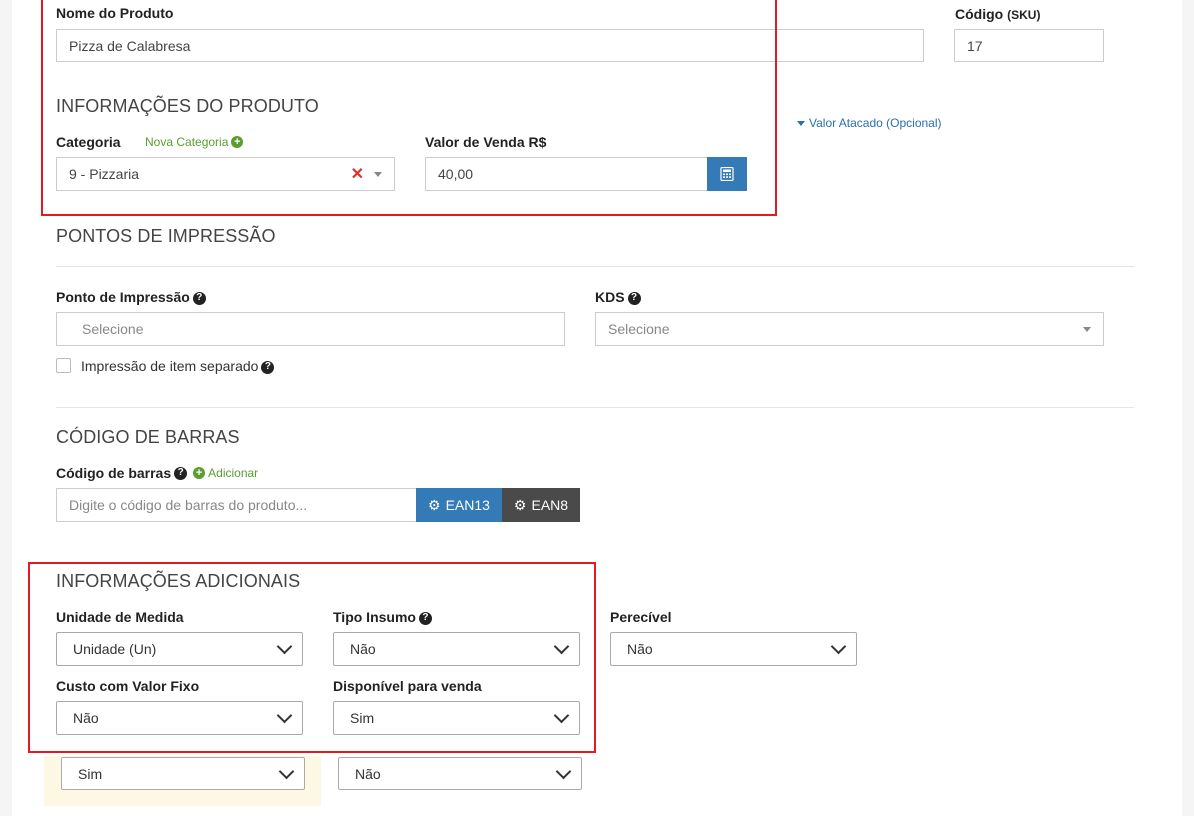  Describe the element at coordinates (113, 329) in the screenshot. I see `print-point-placeholder: Selecione` at that location.